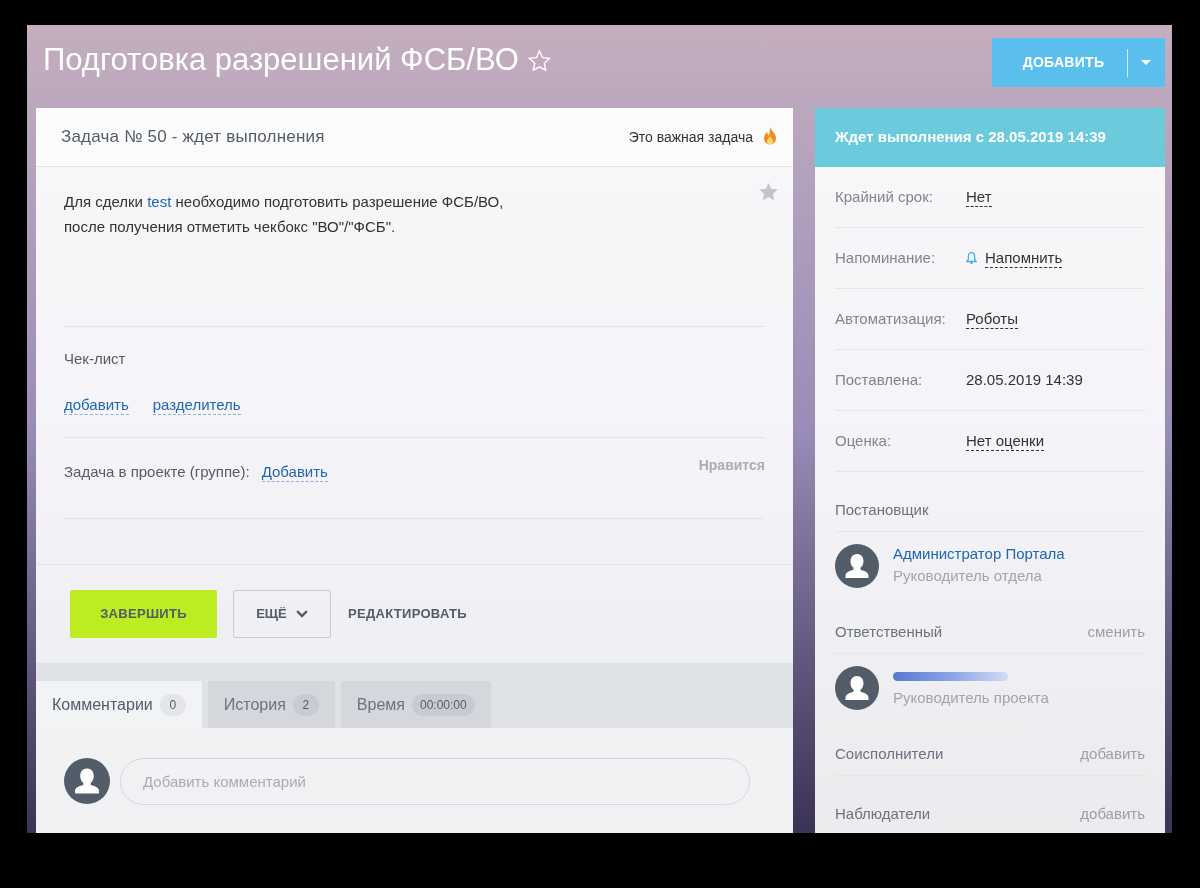 The image size is (1200, 888). I want to click on task-description: Для сделки test необходимо подготовить разрешение ФСБ/ВО, после получения отметить чекбокс "ВО"/"ФСБ"., so click(284, 214).